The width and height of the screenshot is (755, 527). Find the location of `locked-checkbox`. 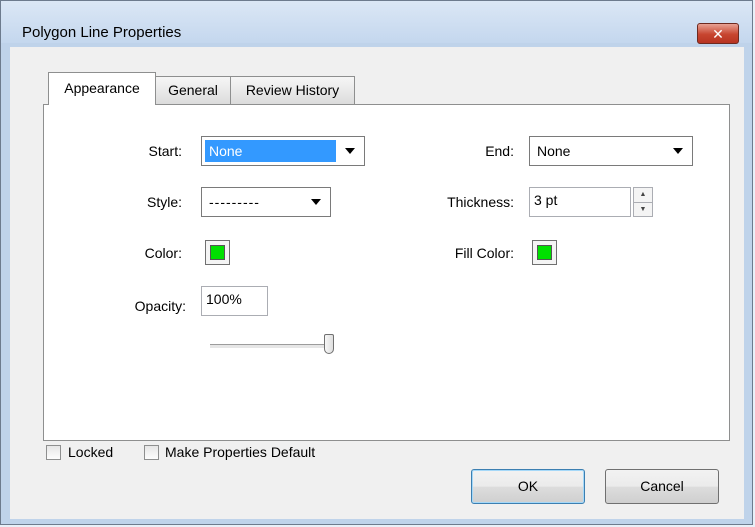

locked-checkbox is located at coordinates (53, 452).